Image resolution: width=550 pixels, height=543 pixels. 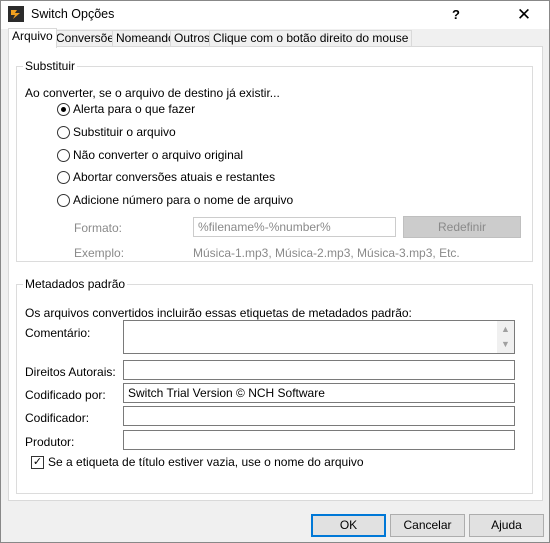 What do you see at coordinates (319, 393) in the screenshot?
I see `encoded-by-input: Switch Trial Version © NCH Software` at bounding box center [319, 393].